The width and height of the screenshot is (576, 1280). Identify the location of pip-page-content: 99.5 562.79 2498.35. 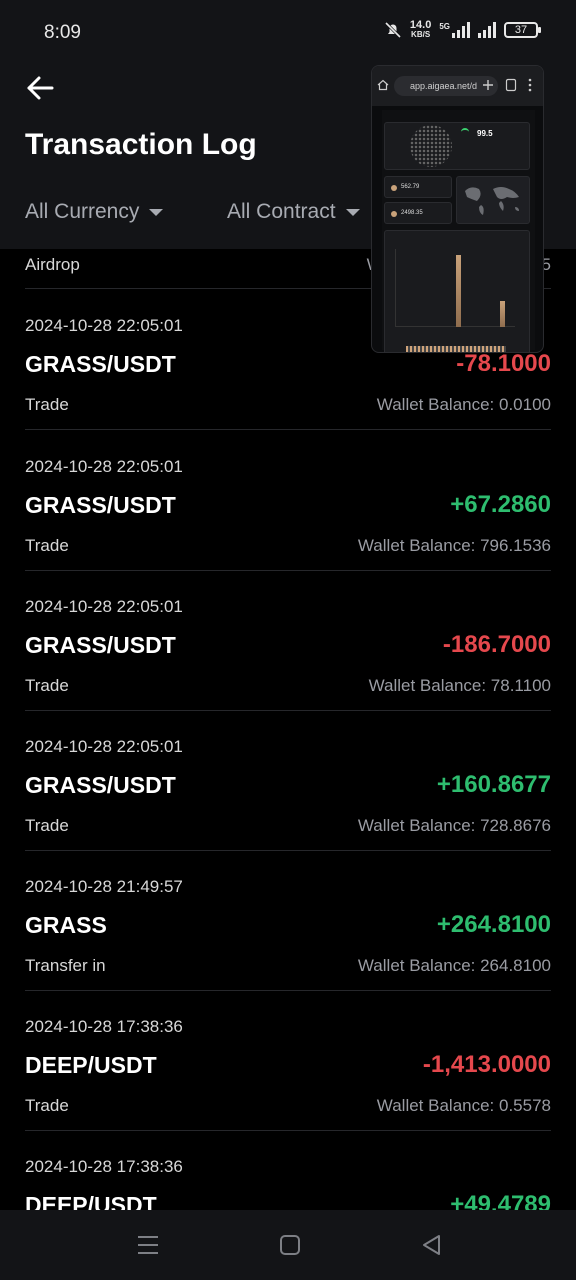
(458, 231).